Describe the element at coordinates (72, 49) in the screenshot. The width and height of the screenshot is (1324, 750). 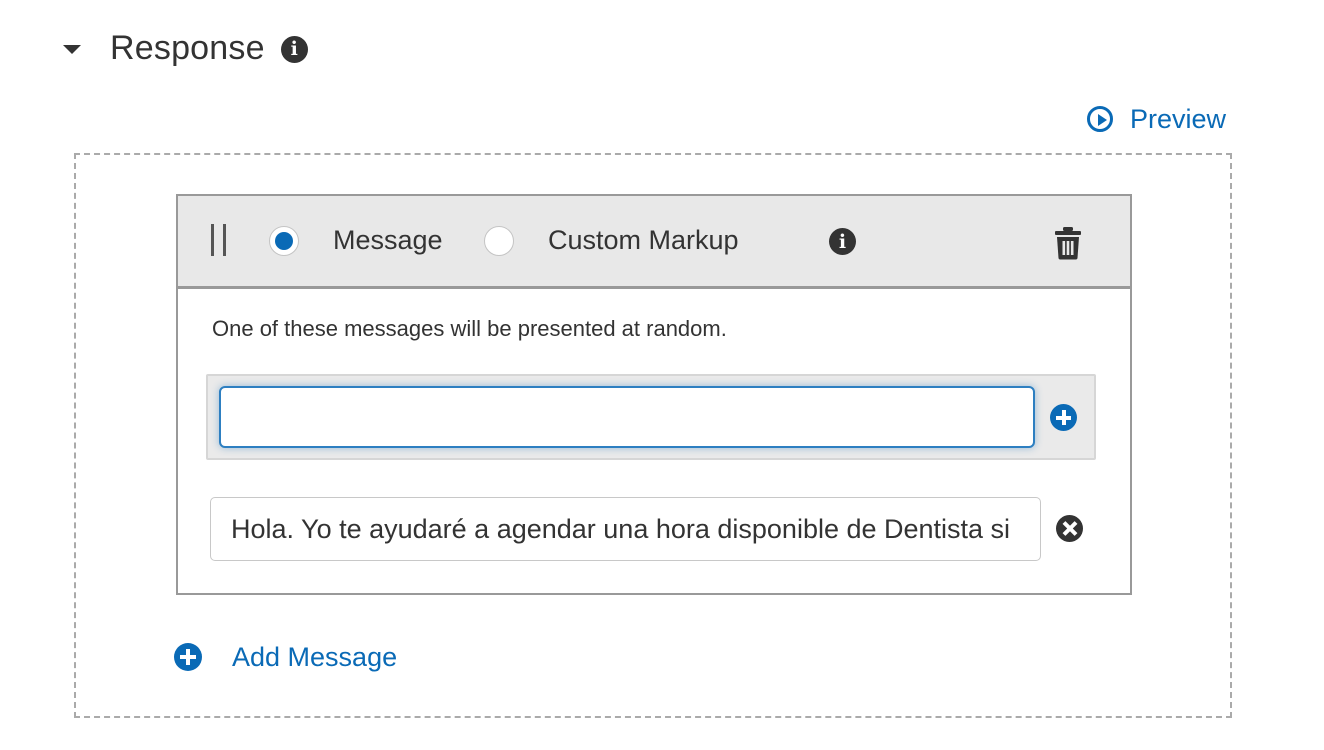
I see `caret-down-icon` at that location.